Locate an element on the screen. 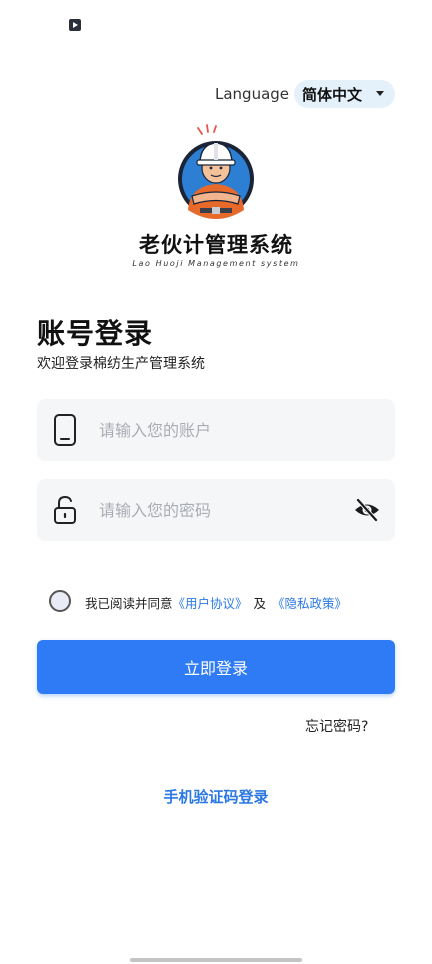 This screenshot has width=432, height=964. account-field is located at coordinates (216, 430).